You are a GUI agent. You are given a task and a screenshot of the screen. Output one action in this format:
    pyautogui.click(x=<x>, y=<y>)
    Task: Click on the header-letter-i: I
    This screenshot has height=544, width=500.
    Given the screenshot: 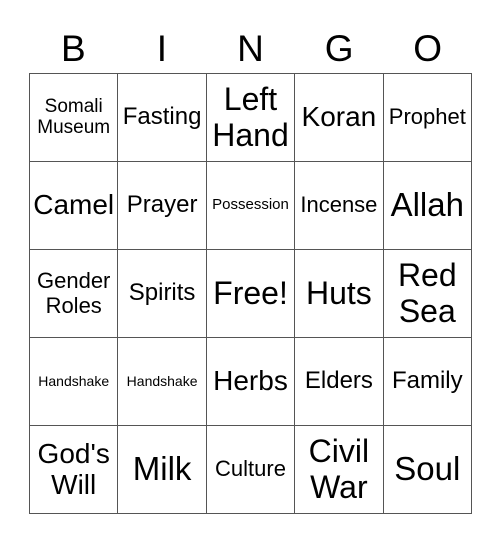 What is the action you would take?
    pyautogui.click(x=162, y=48)
    